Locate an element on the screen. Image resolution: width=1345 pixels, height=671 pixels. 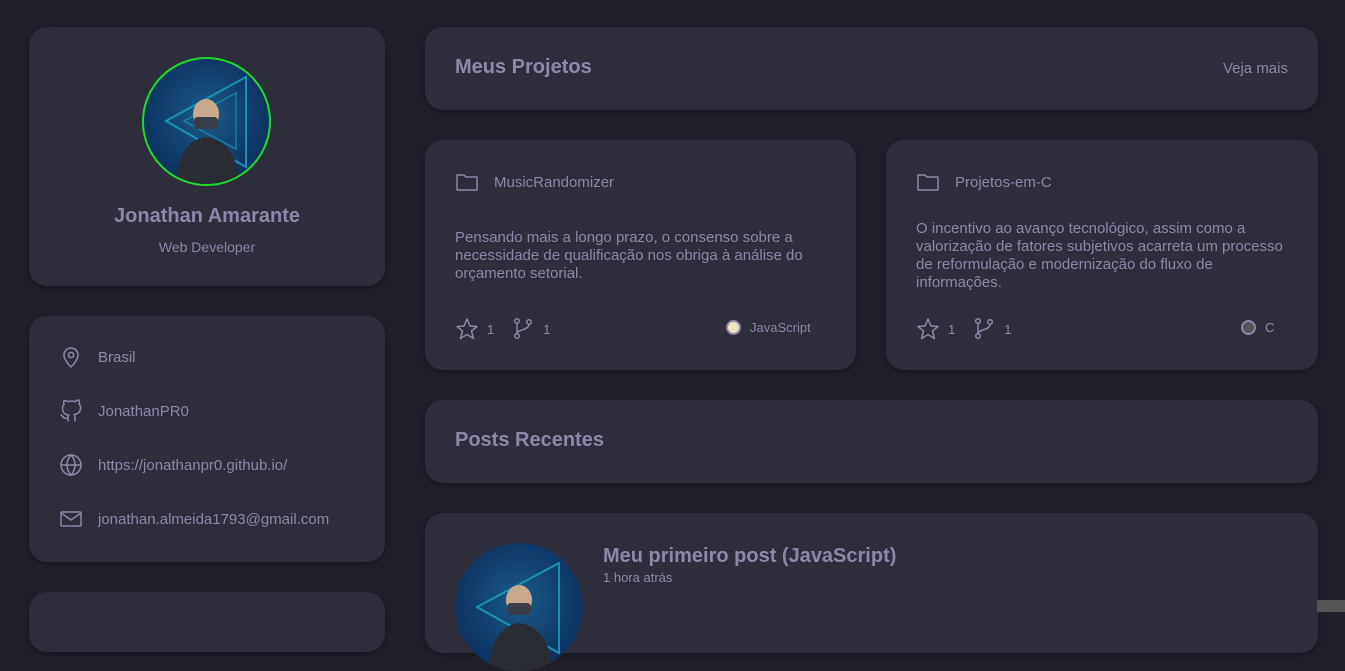
project-language: C is located at coordinates (1257, 327).